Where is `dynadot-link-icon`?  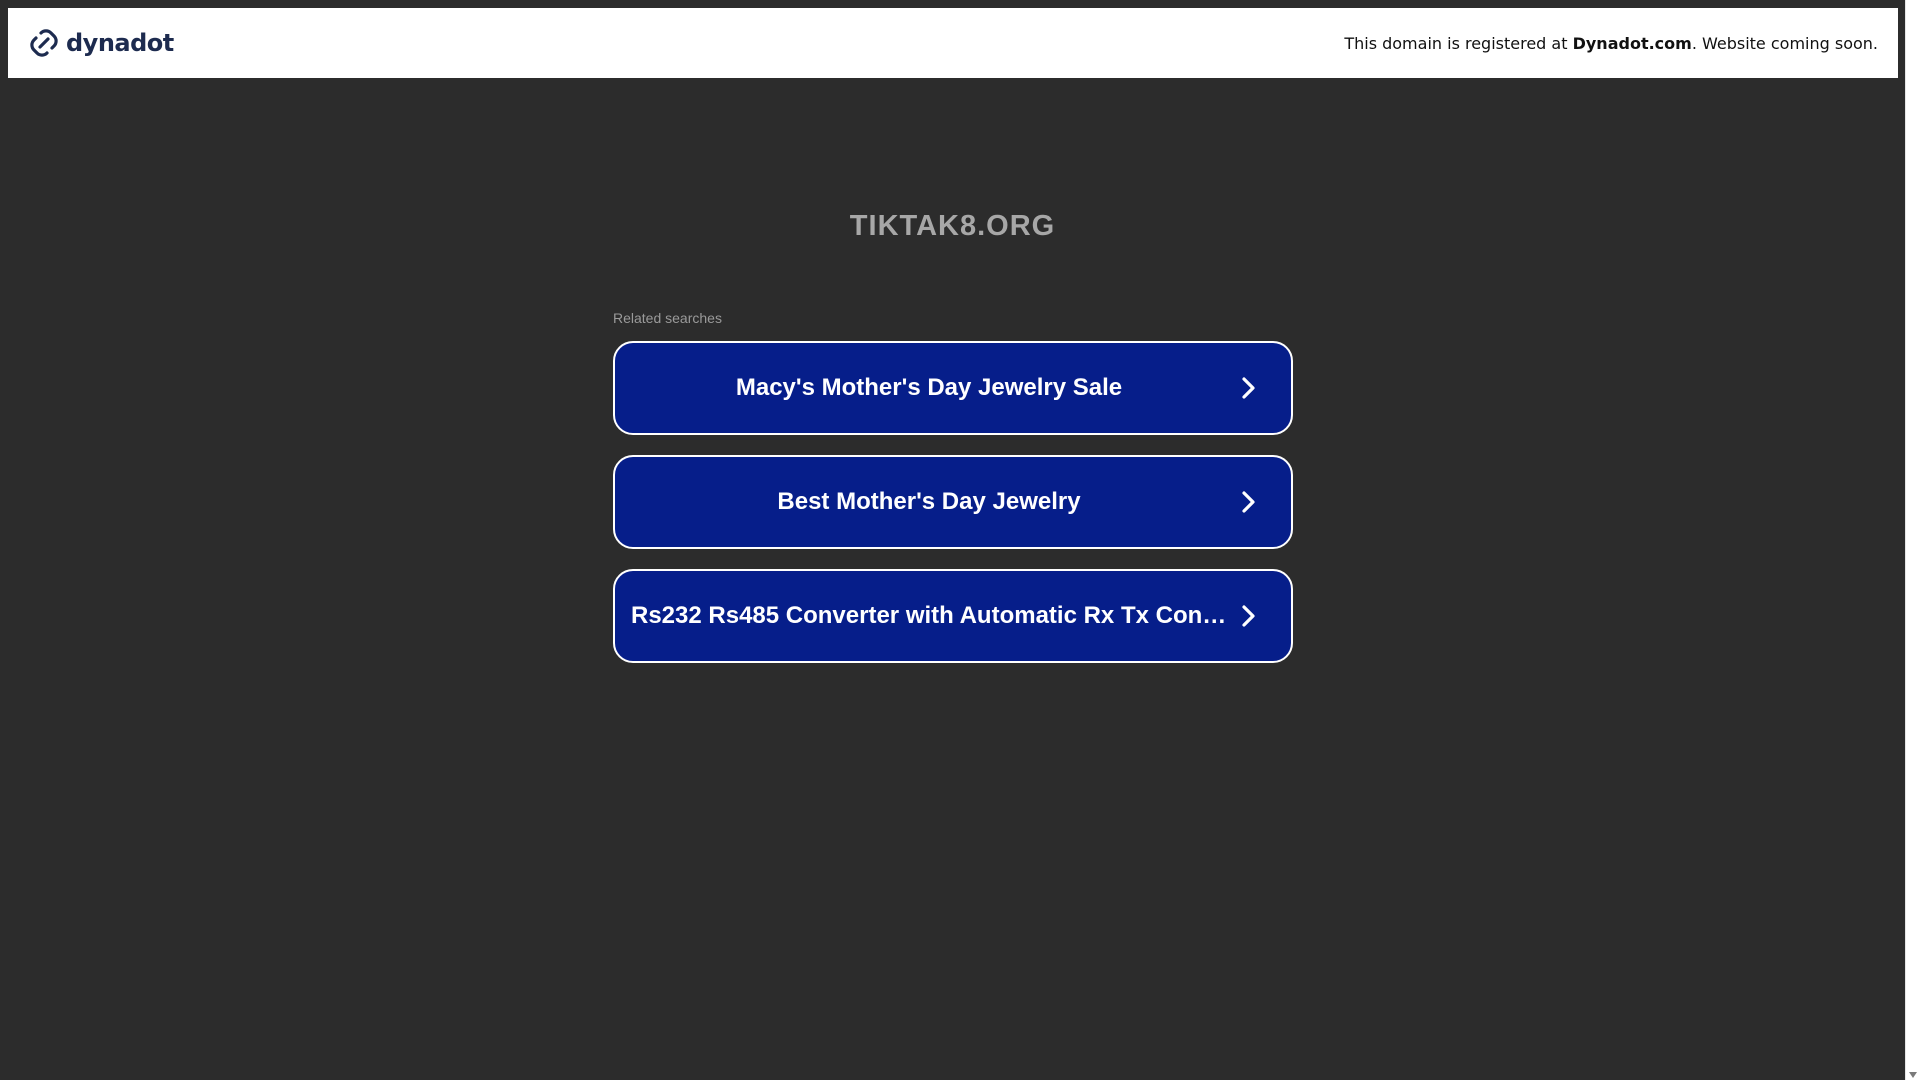
dynadot-link-icon is located at coordinates (44, 43).